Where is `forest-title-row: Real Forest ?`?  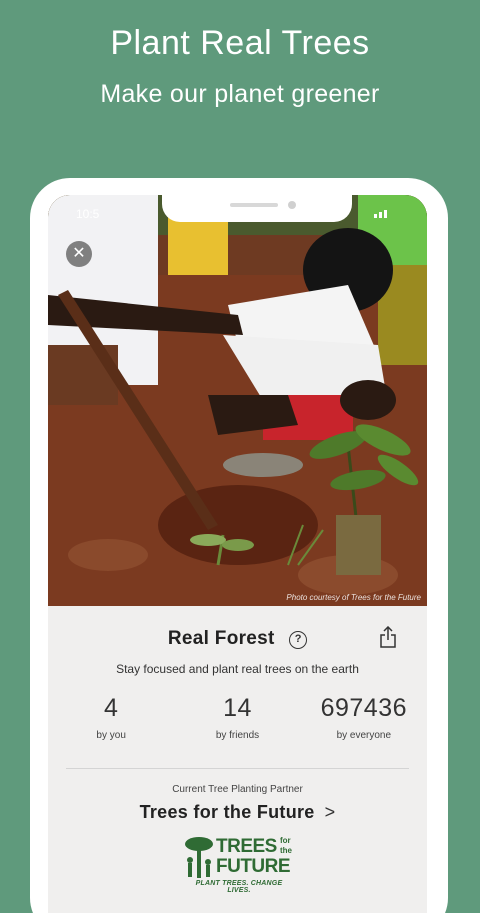
forest-title-row: Real Forest ? is located at coordinates (237, 639).